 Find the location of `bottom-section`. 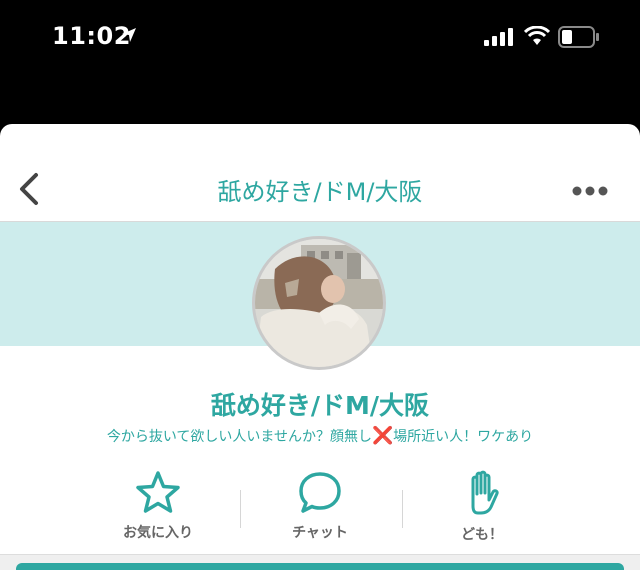

bottom-section is located at coordinates (320, 562).